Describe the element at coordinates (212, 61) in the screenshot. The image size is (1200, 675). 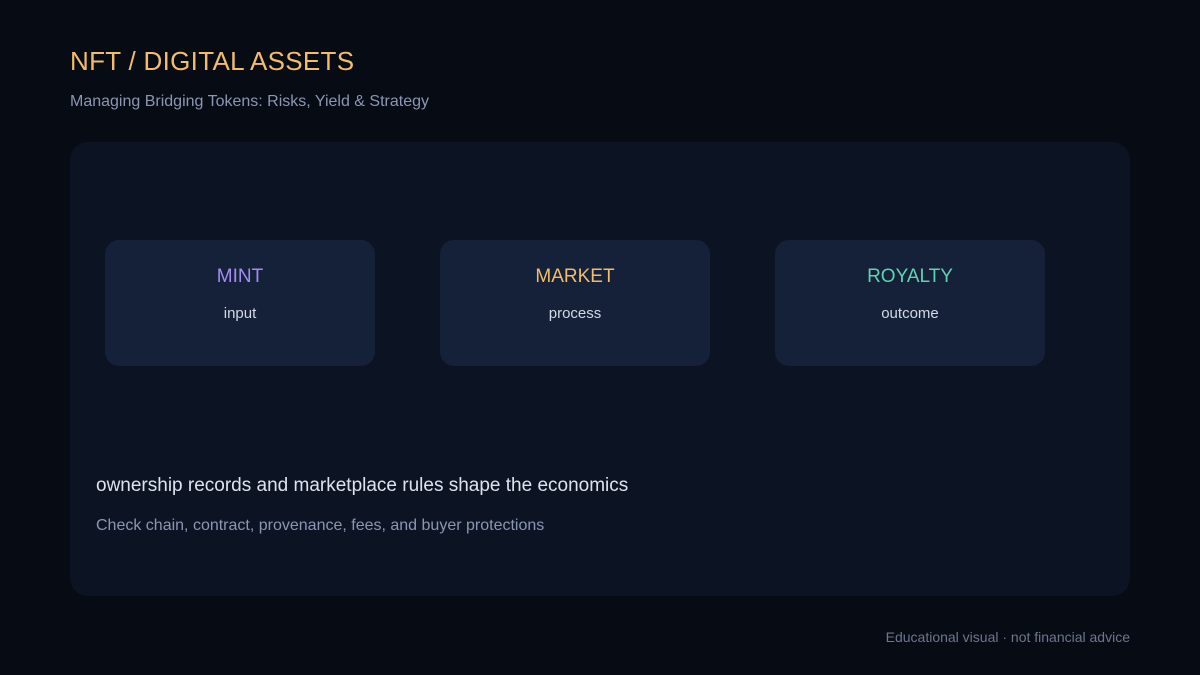
I see `page-title: NFT / DIGITAL ASSETS` at that location.